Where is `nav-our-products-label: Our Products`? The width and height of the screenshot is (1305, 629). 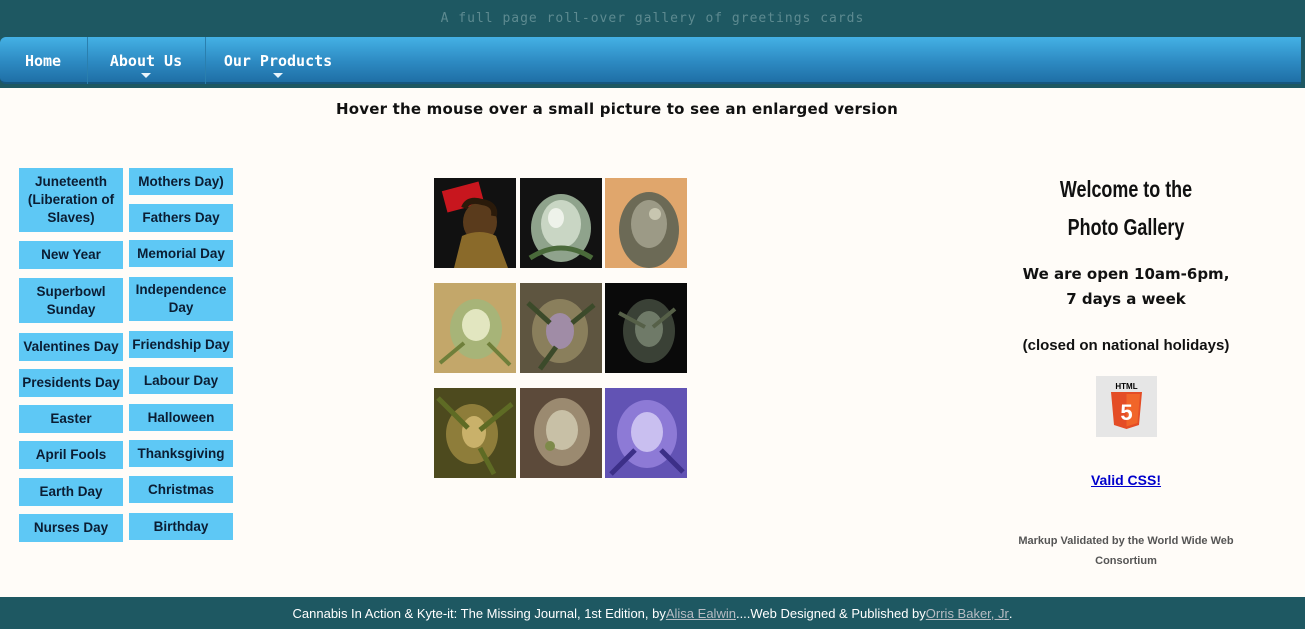
nav-our-products-label: Our Products is located at coordinates (278, 60).